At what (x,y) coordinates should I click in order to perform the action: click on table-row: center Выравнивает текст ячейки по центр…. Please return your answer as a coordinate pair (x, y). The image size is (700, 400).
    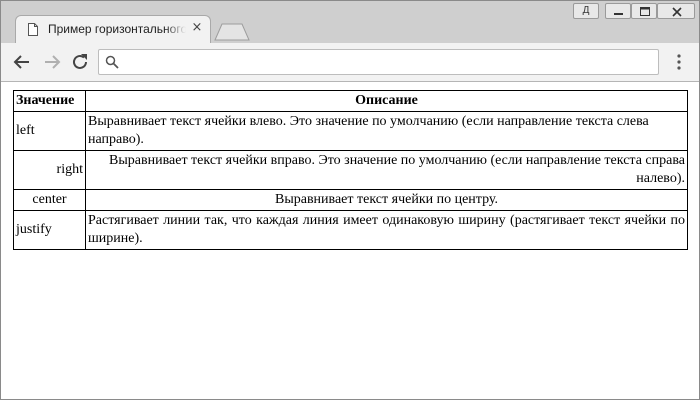
    Looking at the image, I should click on (350, 200).